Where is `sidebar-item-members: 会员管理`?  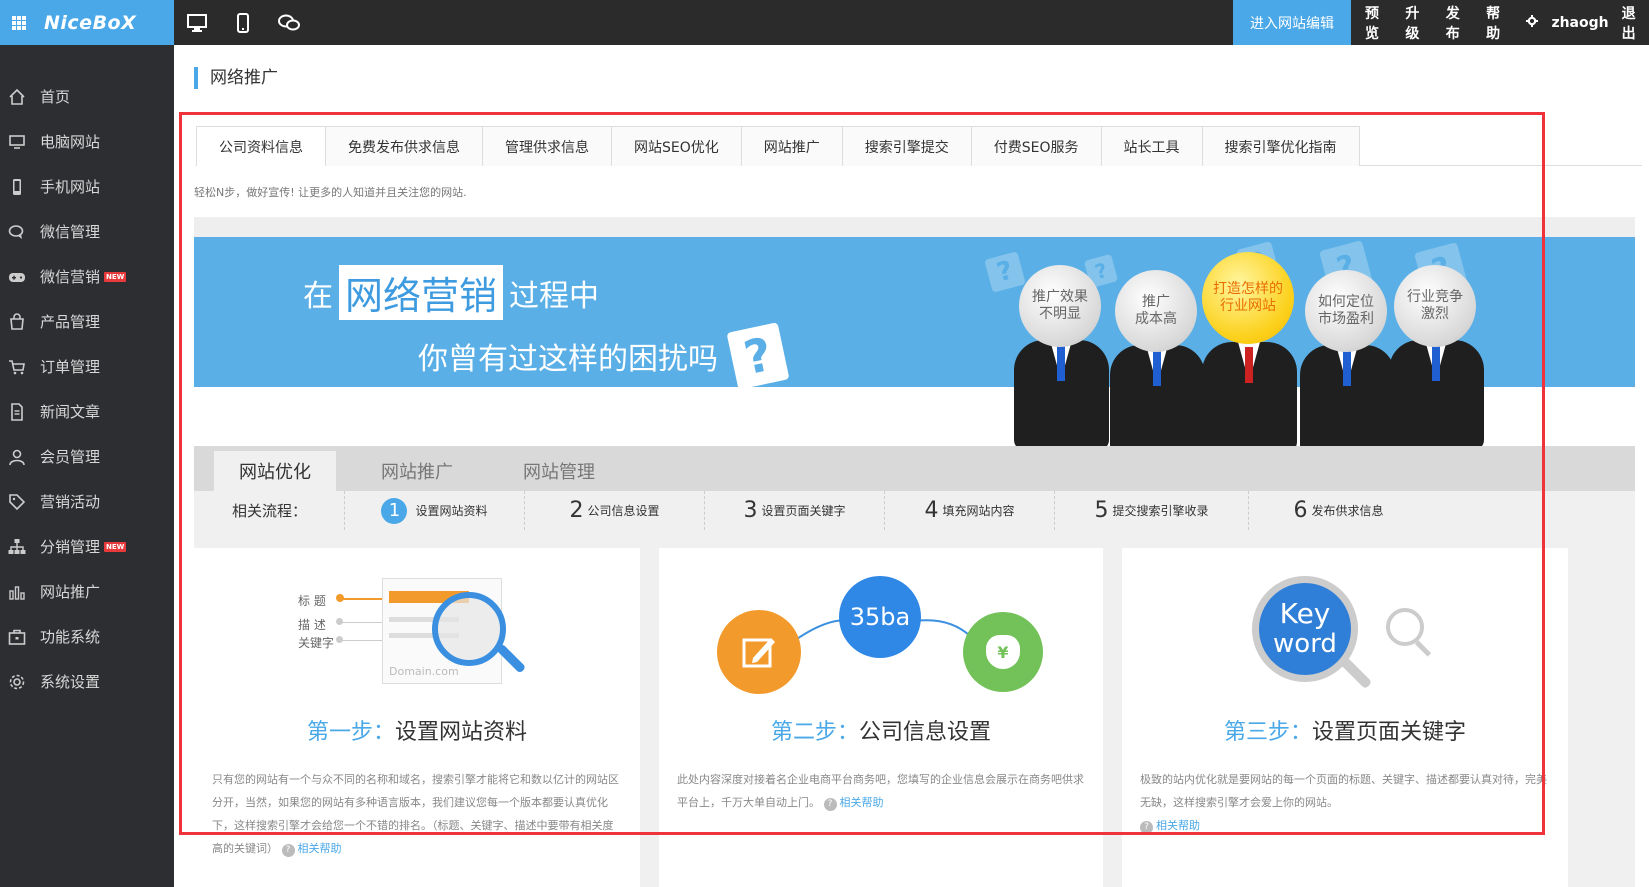
sidebar-item-members: 会员管理 is located at coordinates (87, 456).